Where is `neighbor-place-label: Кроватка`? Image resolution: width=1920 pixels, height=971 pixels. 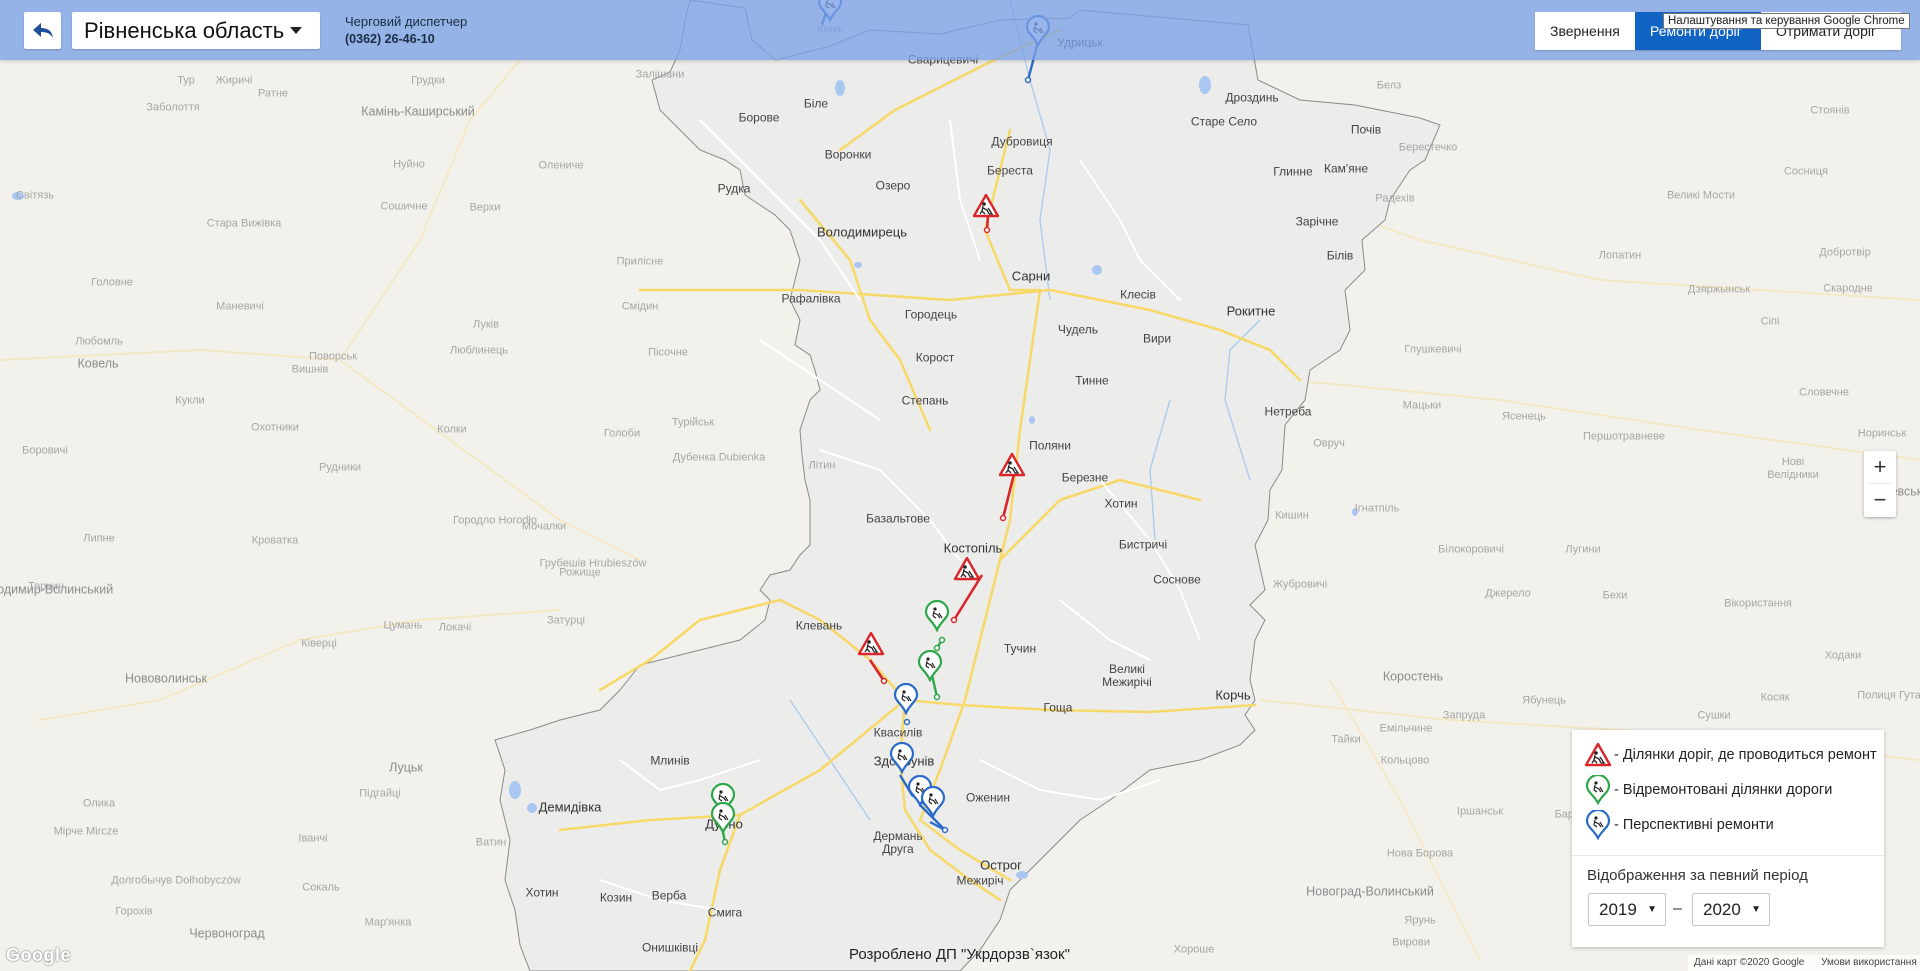 neighbor-place-label: Кроватка is located at coordinates (275, 540).